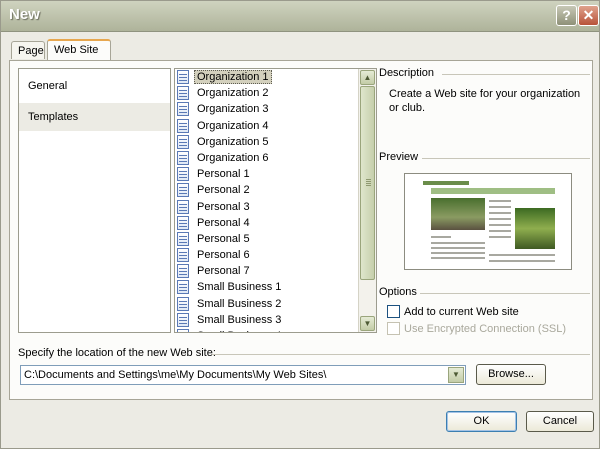  What do you see at coordinates (266, 207) in the screenshot?
I see `template-item: Personal 3` at bounding box center [266, 207].